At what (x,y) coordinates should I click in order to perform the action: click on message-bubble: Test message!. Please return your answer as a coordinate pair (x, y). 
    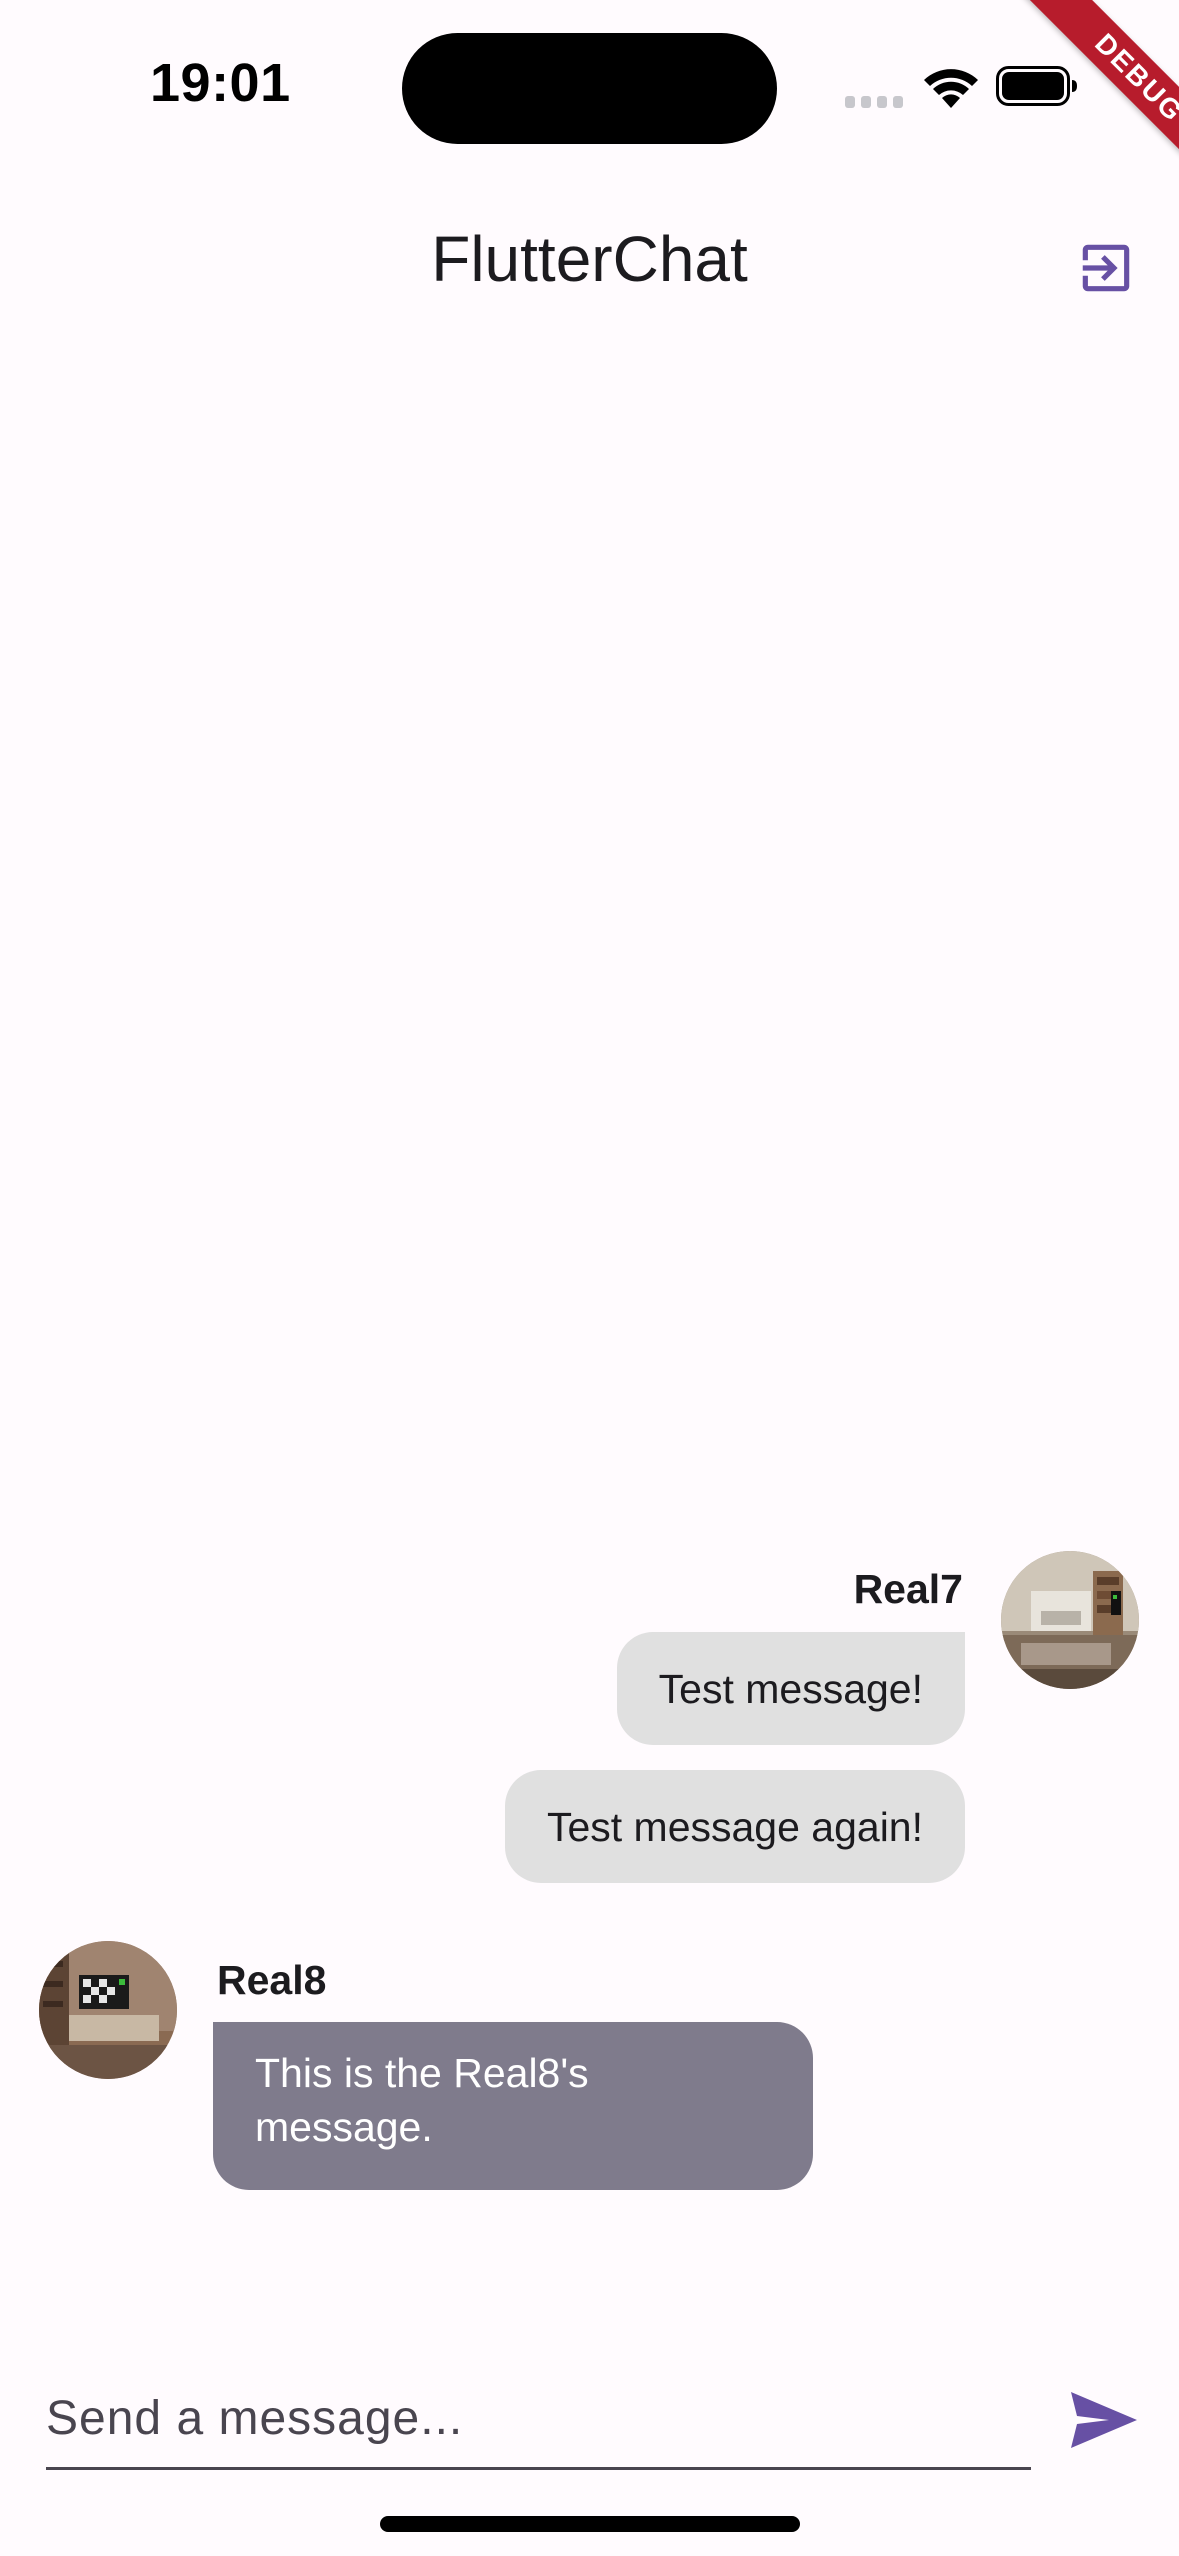
    Looking at the image, I should click on (790, 1688).